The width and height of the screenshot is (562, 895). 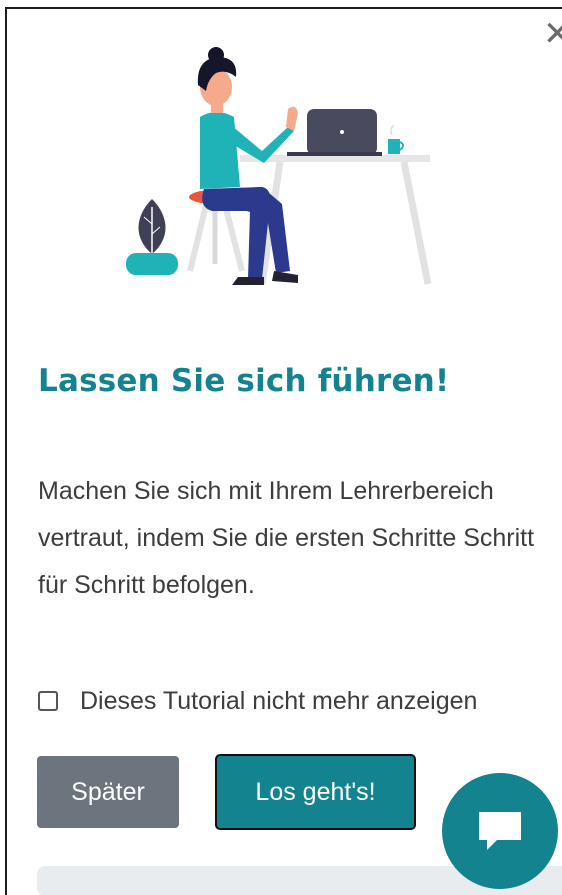 I want to click on cup-icon, so click(x=396, y=139).